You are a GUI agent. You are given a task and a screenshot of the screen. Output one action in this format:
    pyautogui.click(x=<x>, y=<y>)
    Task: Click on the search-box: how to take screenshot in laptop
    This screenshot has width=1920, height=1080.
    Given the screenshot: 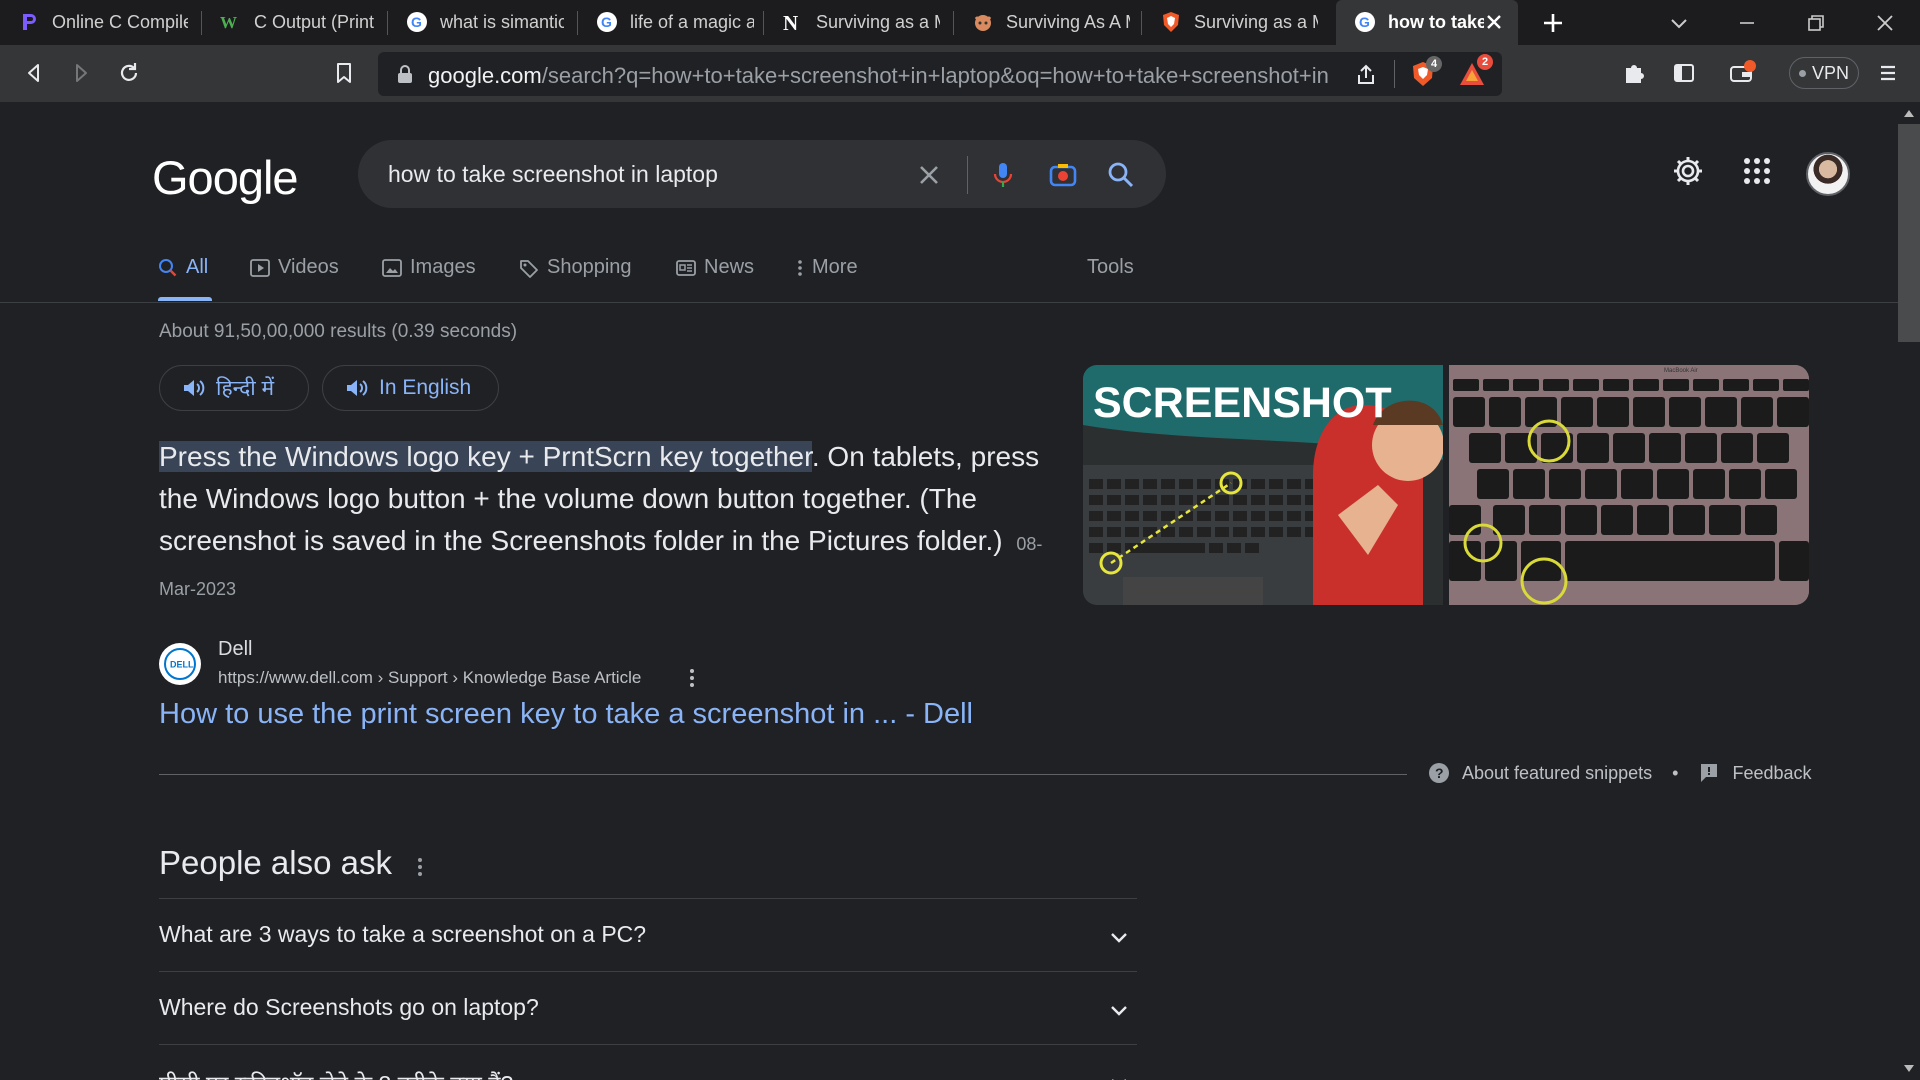 What is the action you would take?
    pyautogui.click(x=762, y=174)
    